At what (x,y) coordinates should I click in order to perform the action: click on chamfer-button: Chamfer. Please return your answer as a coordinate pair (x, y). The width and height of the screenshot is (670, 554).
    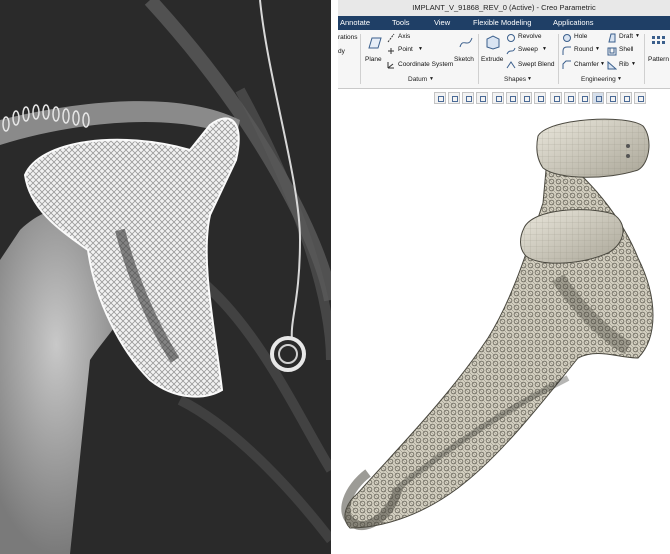
    Looking at the image, I should click on (586, 64).